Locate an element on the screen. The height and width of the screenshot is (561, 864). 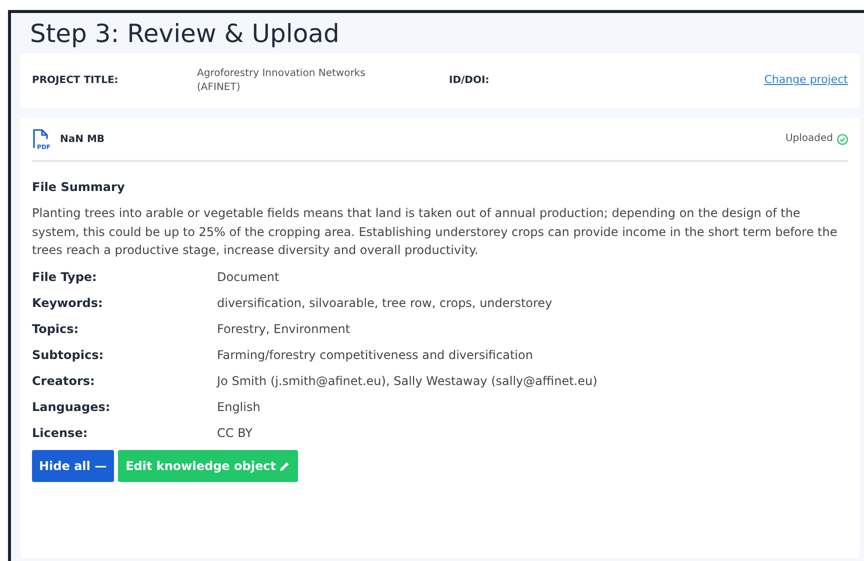
detail-value: diversification, silvoarable, tree row, crops, understorey is located at coordinates (385, 303).